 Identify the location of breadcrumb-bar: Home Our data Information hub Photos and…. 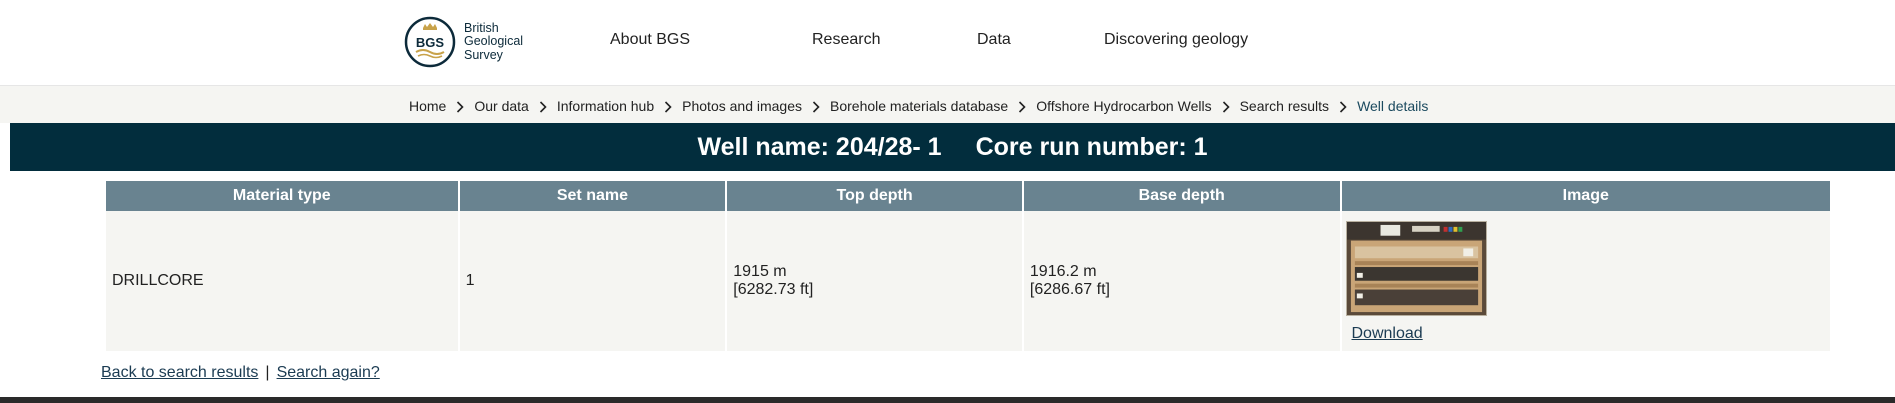
(947, 104).